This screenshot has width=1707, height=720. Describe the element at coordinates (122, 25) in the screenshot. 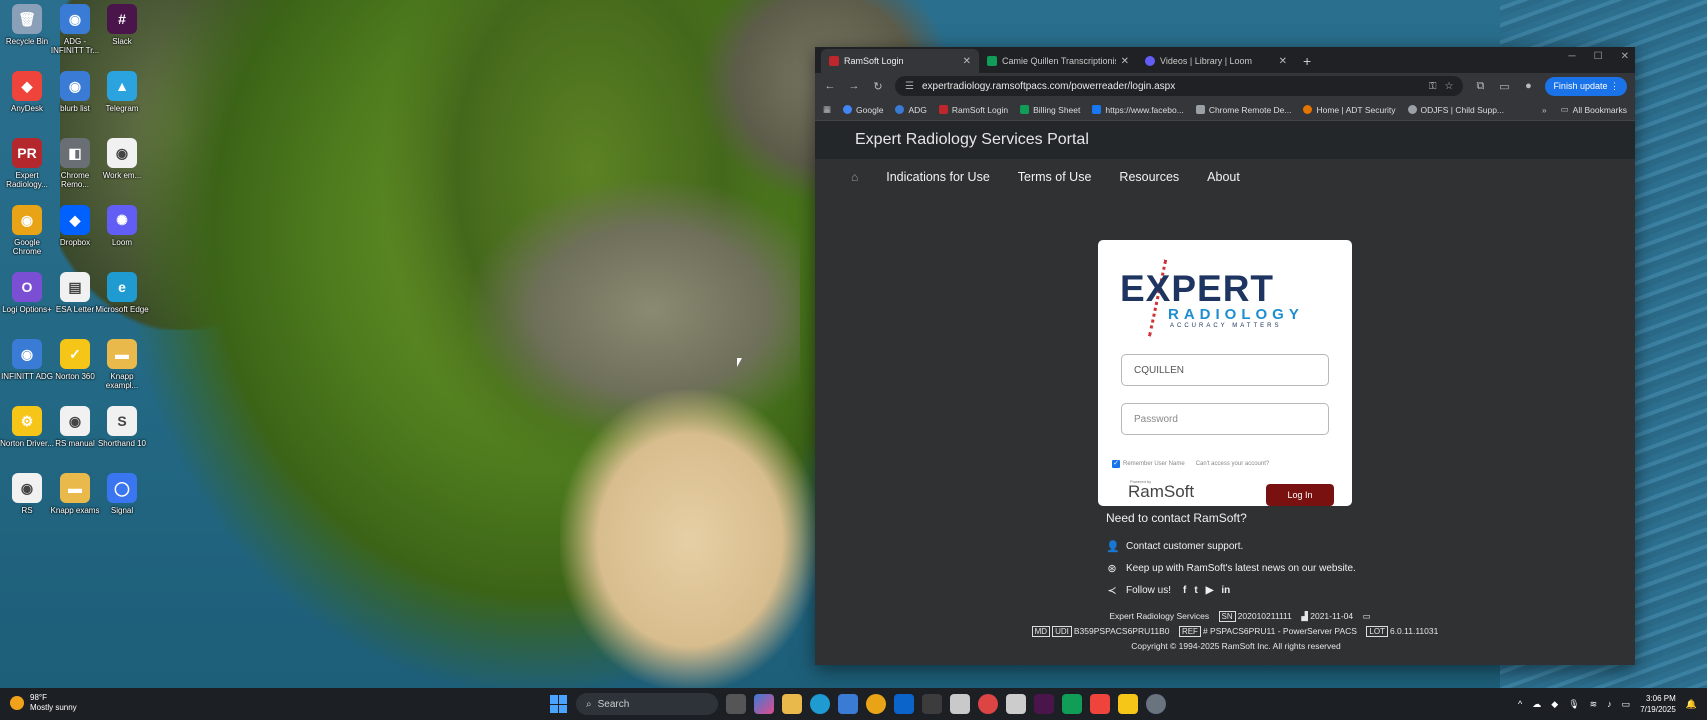

I see `desktop-icon: # Slack` at that location.